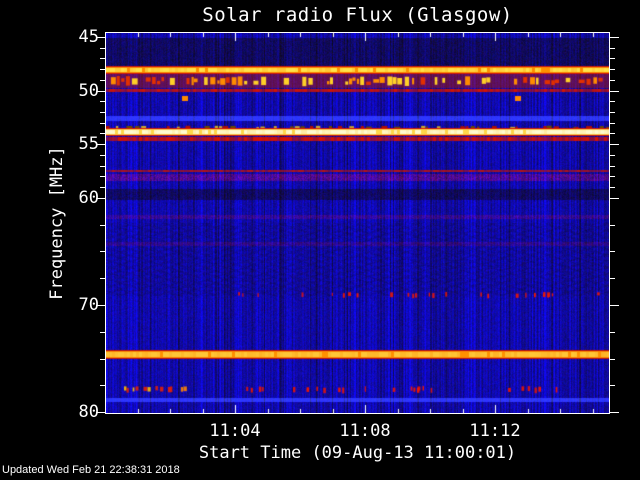  What do you see at coordinates (57, 223) in the screenshot?
I see `y-axis-label: Frequency [MHz]` at bounding box center [57, 223].